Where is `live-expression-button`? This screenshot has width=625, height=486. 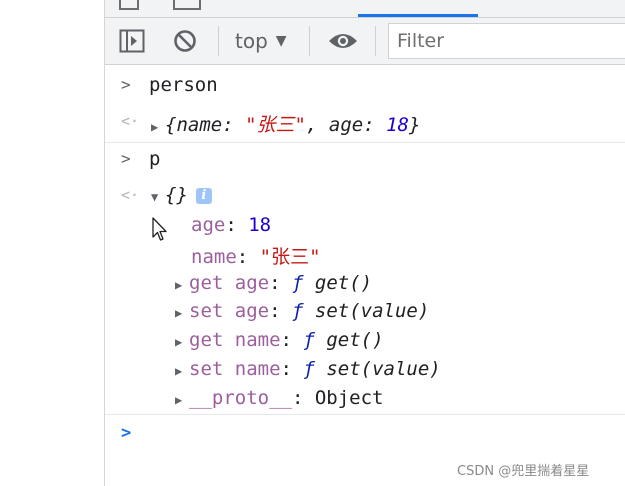 live-expression-button is located at coordinates (343, 41).